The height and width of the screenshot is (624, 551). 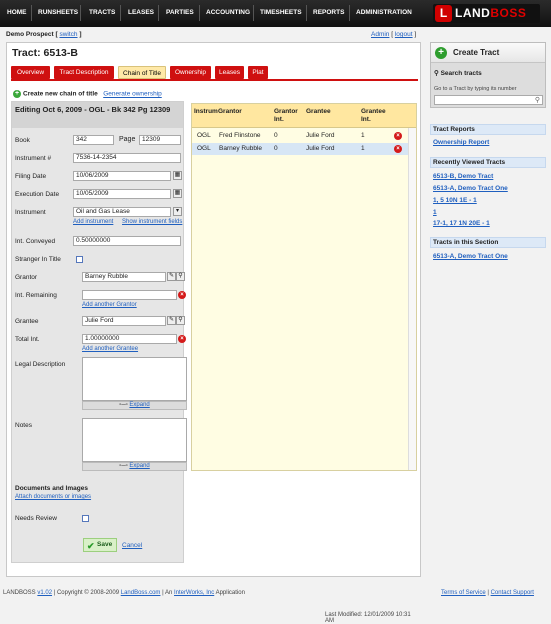 I want to click on grantor-input: Barney Rubble, so click(x=124, y=277).